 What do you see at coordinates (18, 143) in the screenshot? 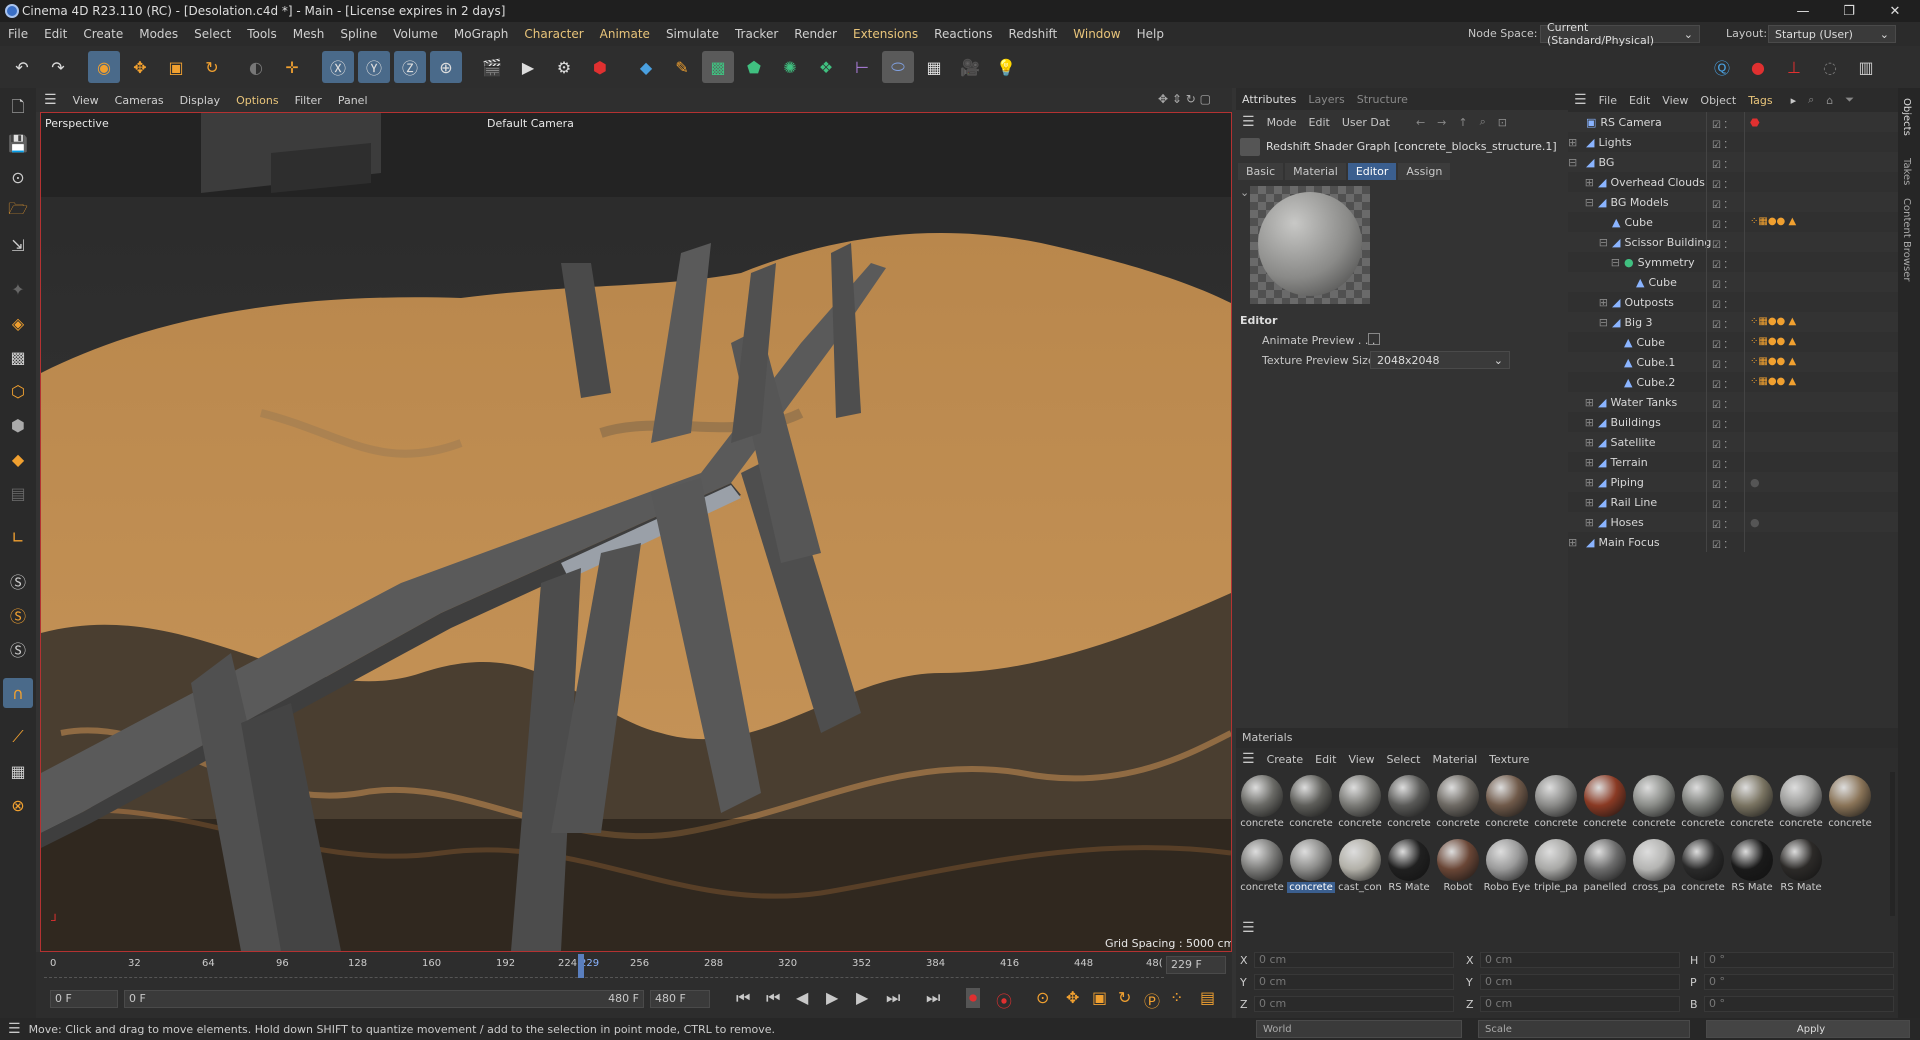
I see `save-icon: 💾` at bounding box center [18, 143].